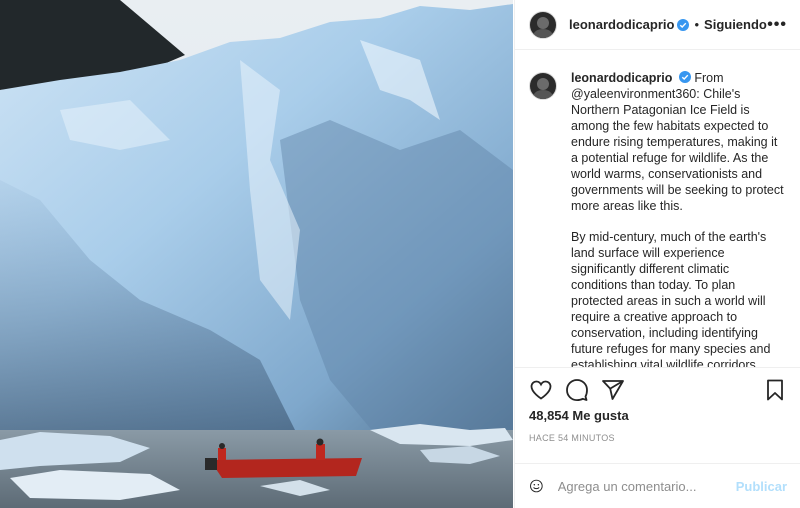 This screenshot has width=800, height=508. I want to click on action-bar, so click(657, 386).